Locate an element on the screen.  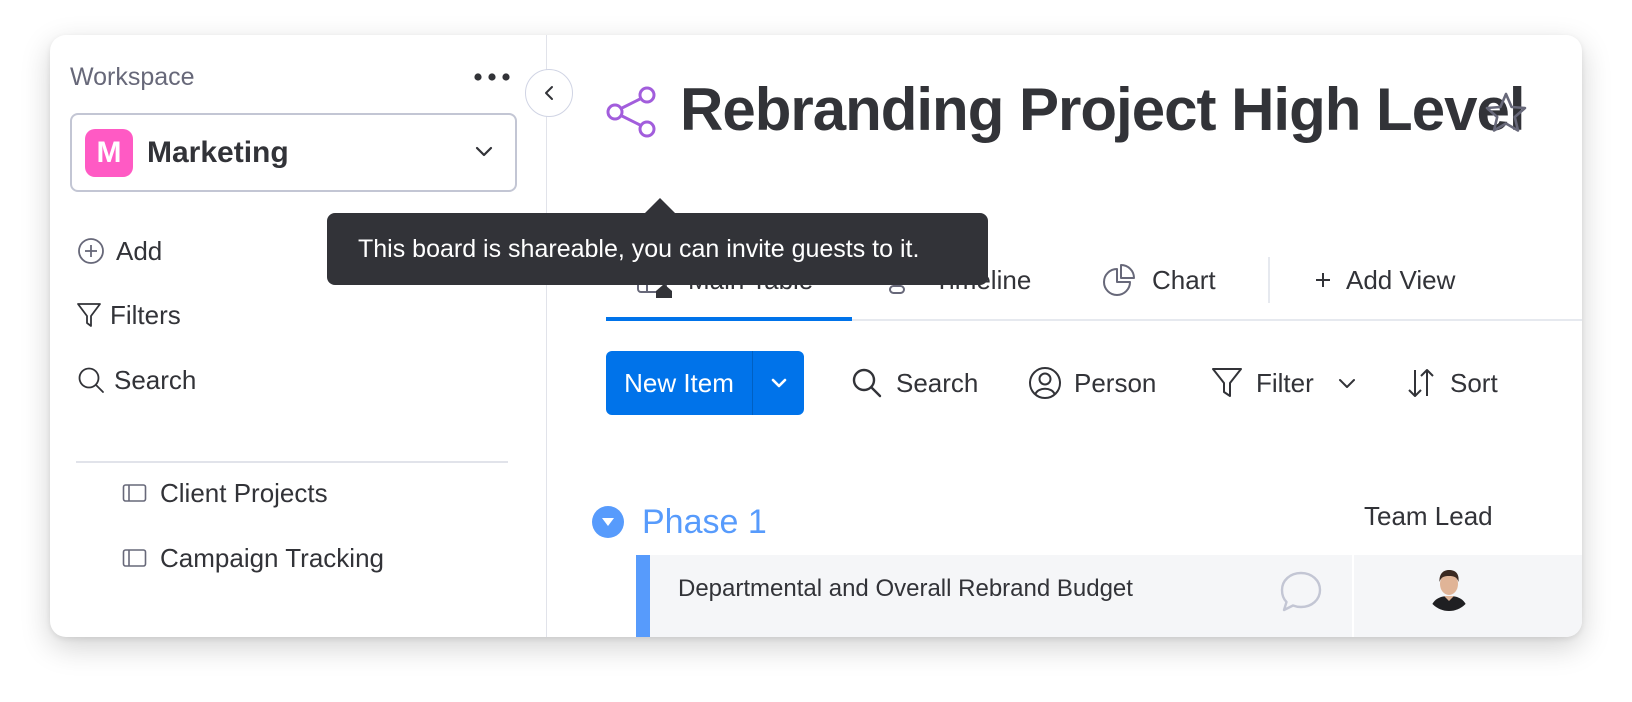
group-title: Phase 1 is located at coordinates (704, 522).